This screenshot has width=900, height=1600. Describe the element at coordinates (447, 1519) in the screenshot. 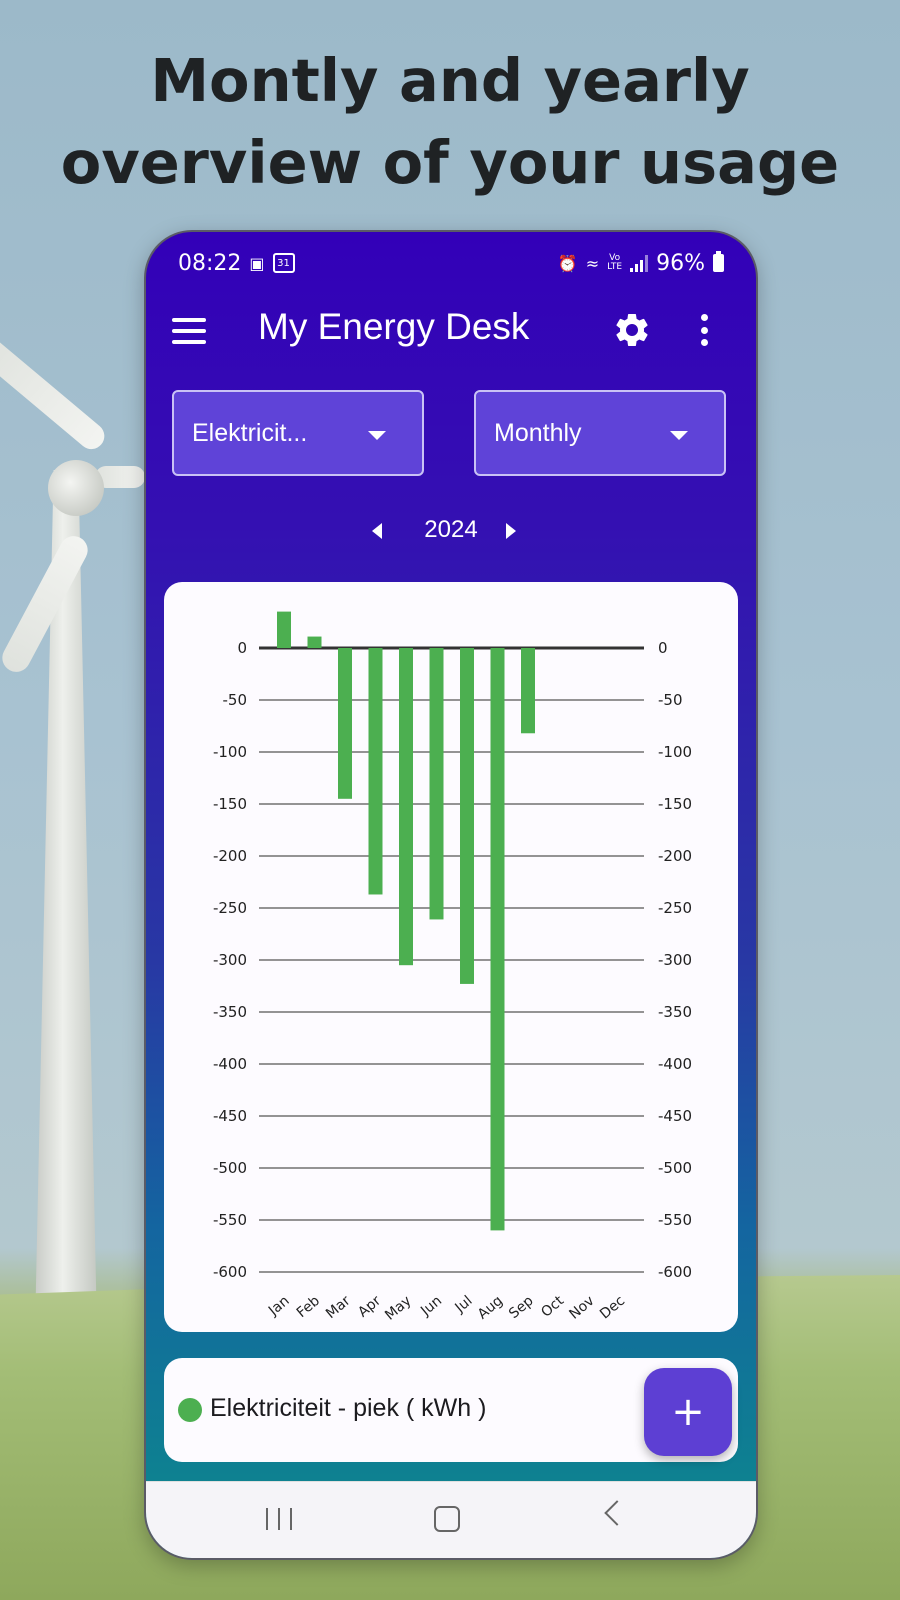

I see `home-icon` at that location.